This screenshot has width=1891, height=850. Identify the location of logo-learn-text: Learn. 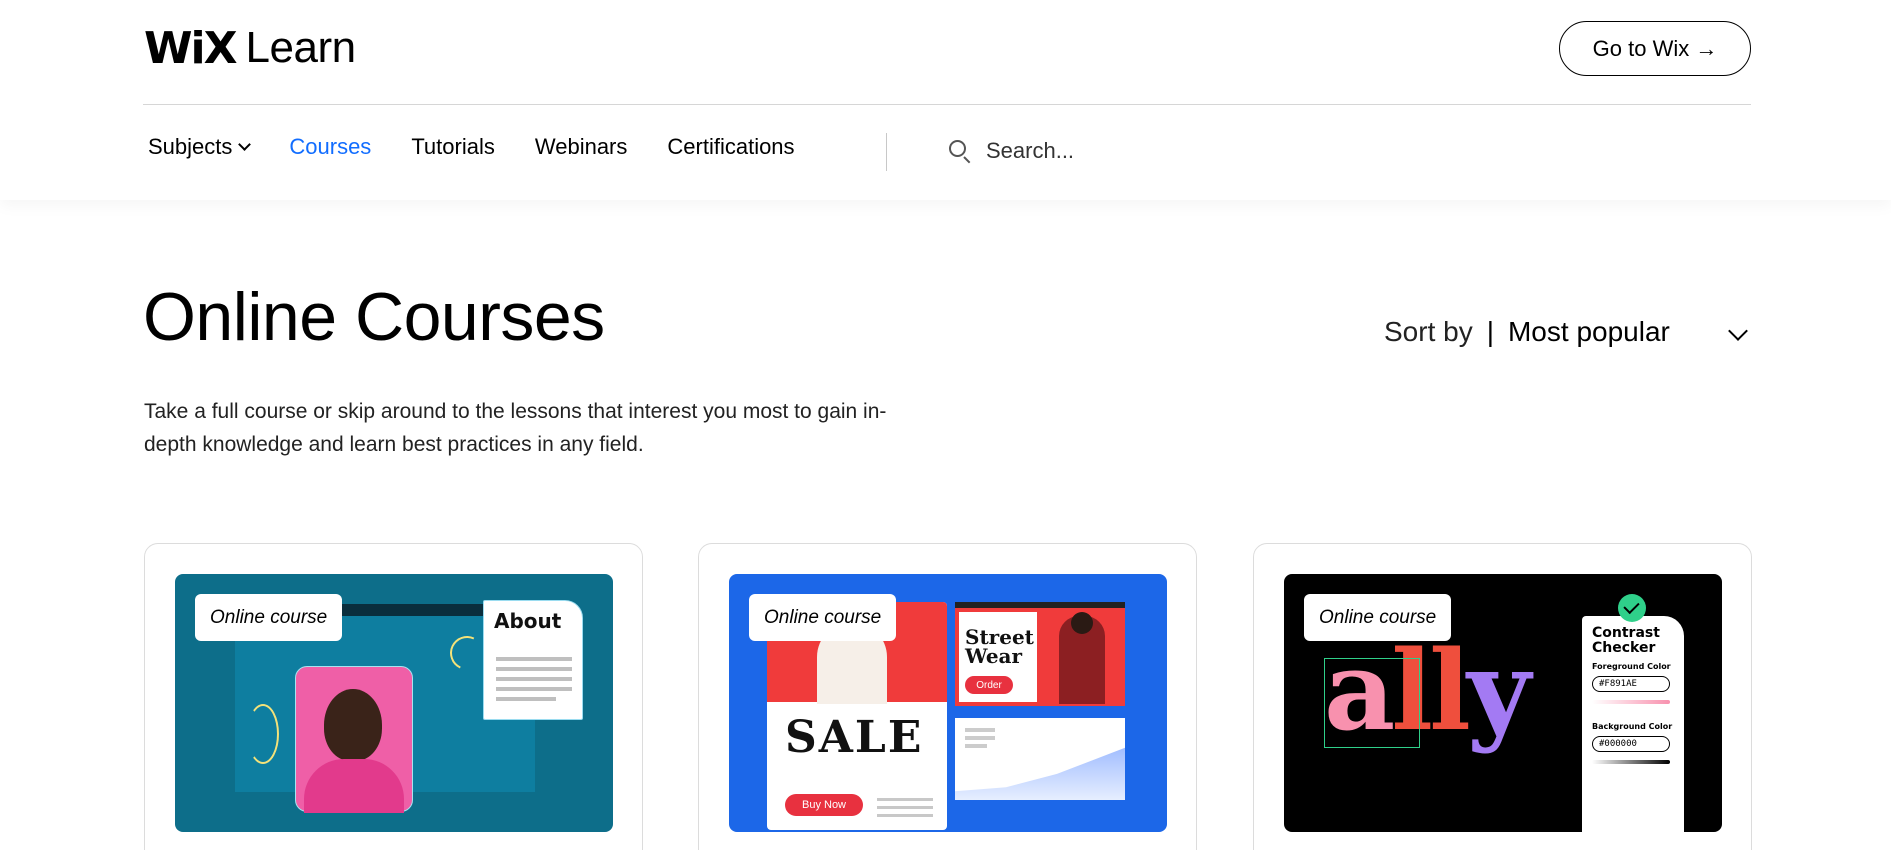
(301, 47).